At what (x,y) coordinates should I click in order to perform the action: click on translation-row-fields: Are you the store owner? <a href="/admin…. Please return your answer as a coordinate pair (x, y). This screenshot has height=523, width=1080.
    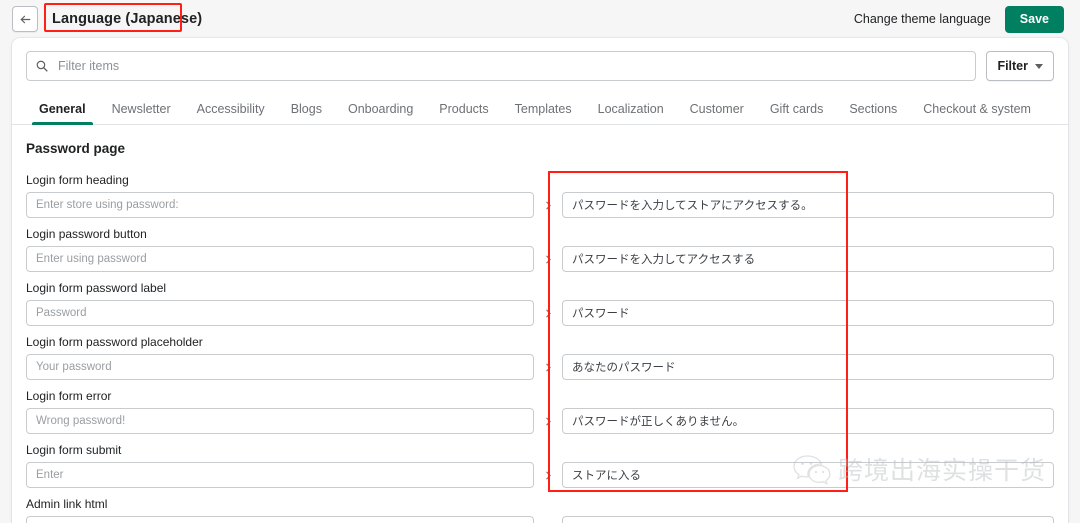
    Looking at the image, I should click on (540, 519).